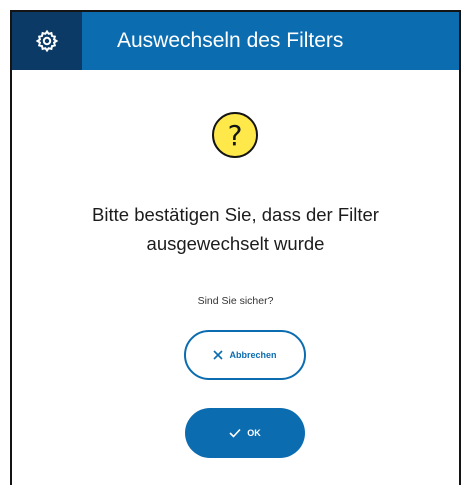 This screenshot has height=485, width=473. I want to click on gear-icon, so click(47, 41).